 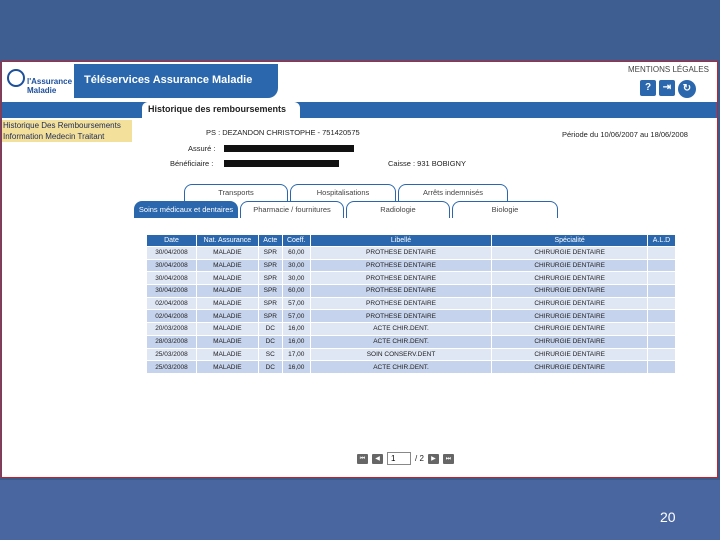 I want to click on col-specialite: Spécialité, so click(x=569, y=240).